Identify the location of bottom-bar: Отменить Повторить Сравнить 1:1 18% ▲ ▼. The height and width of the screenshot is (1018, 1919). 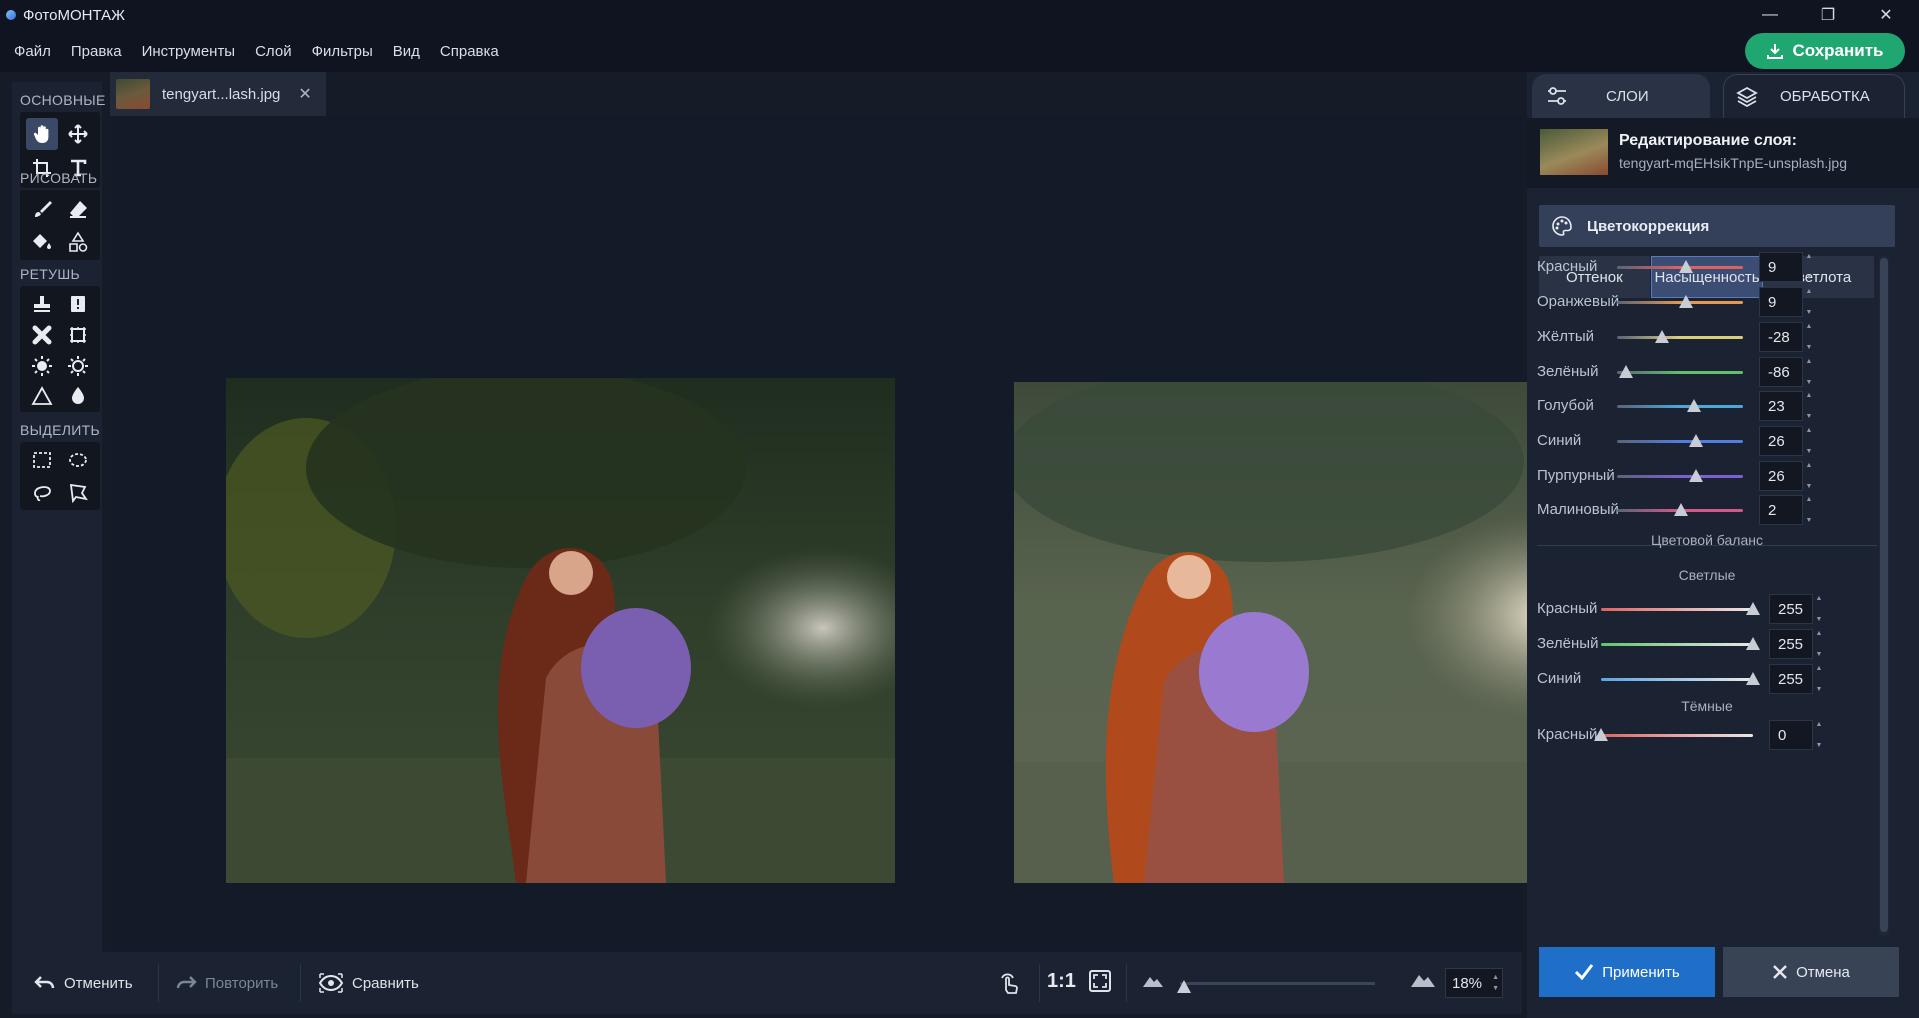
(767, 983).